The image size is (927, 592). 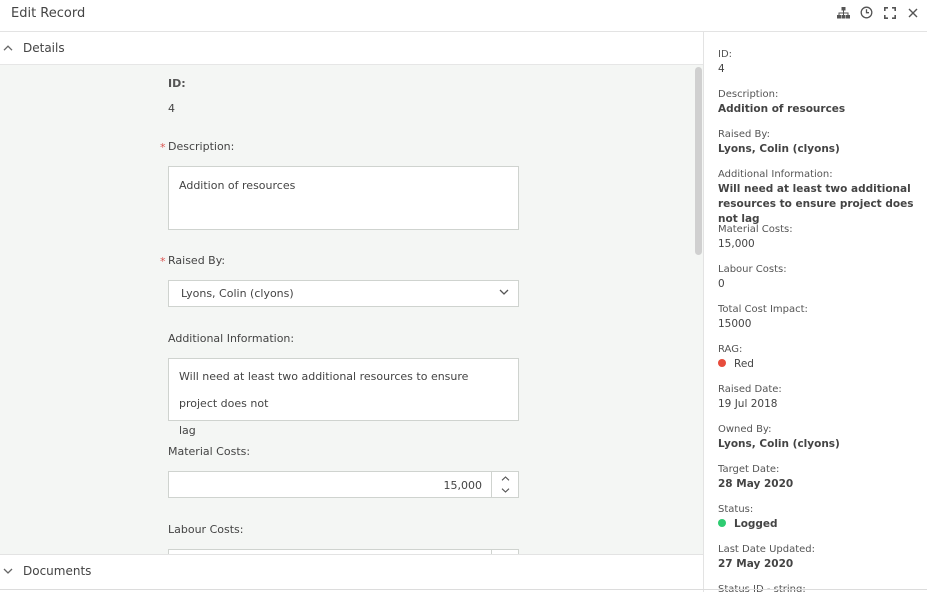 I want to click on summary-label: Target Date:, so click(x=749, y=469).